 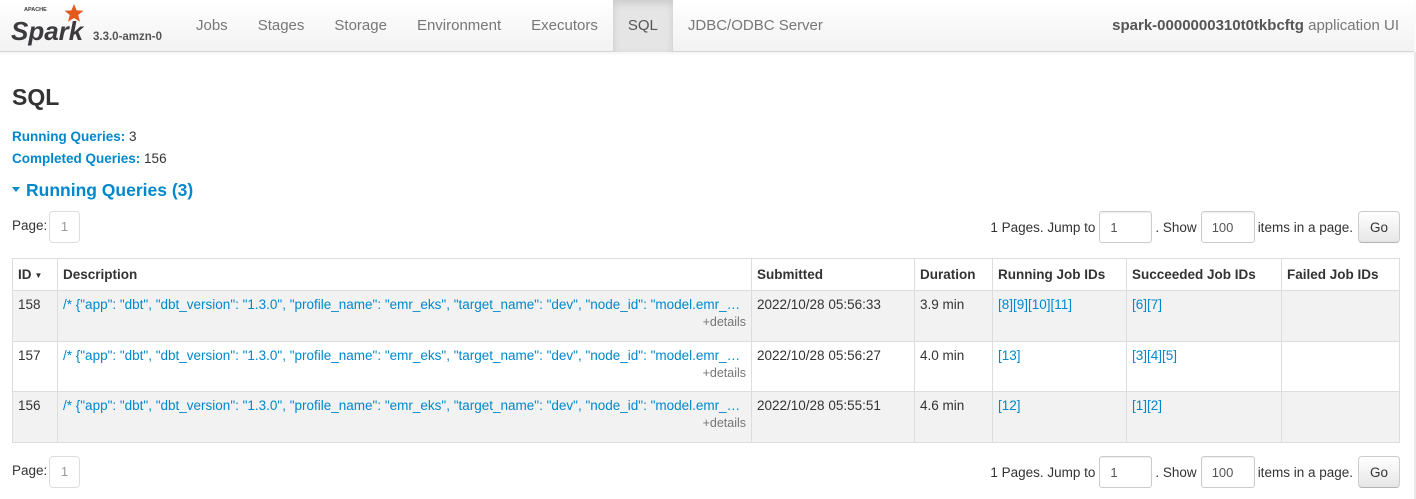 What do you see at coordinates (404, 274) in the screenshot?
I see `column-header-description: Description` at bounding box center [404, 274].